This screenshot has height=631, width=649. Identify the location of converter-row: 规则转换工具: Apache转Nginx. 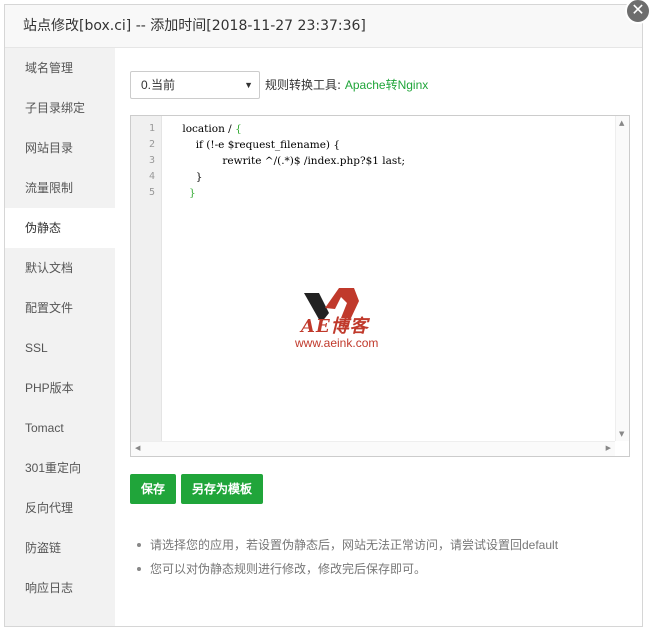
(346, 85).